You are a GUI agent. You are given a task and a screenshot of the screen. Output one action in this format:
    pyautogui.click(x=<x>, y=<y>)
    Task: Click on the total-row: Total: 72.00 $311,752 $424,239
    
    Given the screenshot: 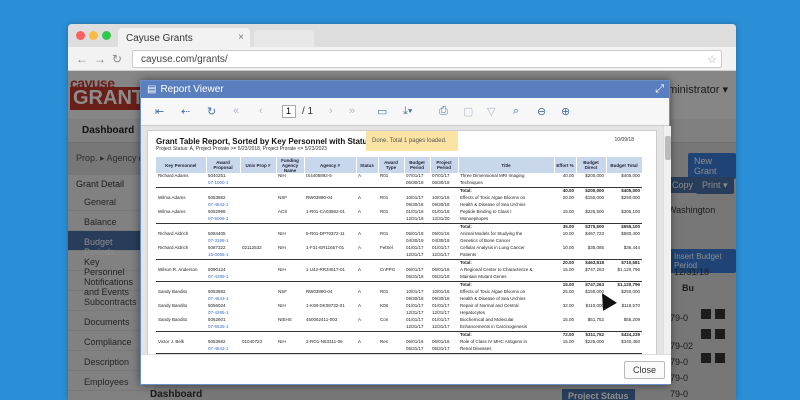 What is the action you would take?
    pyautogui.click(x=399, y=334)
    